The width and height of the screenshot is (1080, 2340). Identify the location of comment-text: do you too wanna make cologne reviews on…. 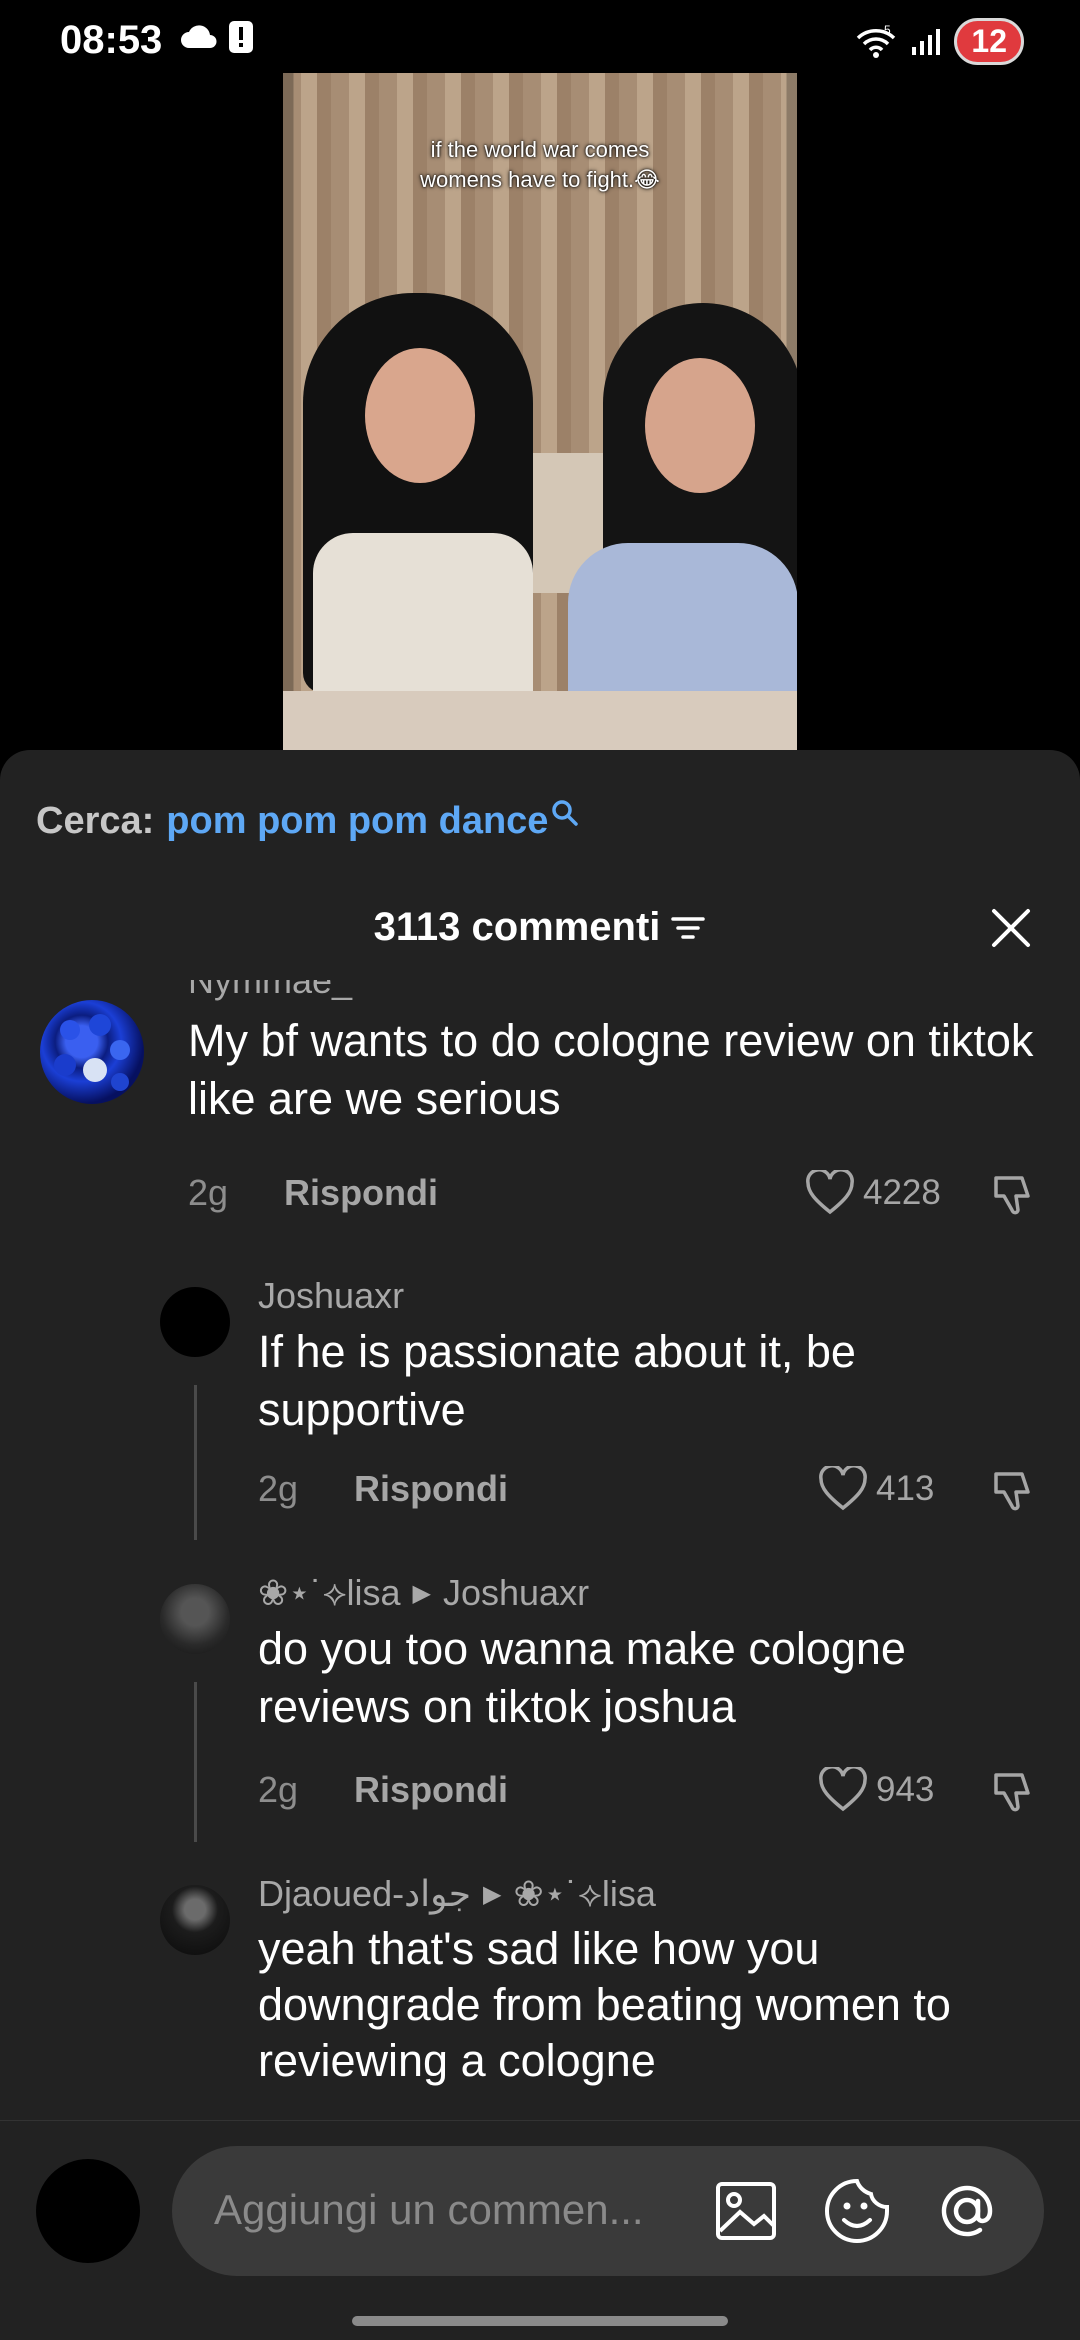
(582, 1677).